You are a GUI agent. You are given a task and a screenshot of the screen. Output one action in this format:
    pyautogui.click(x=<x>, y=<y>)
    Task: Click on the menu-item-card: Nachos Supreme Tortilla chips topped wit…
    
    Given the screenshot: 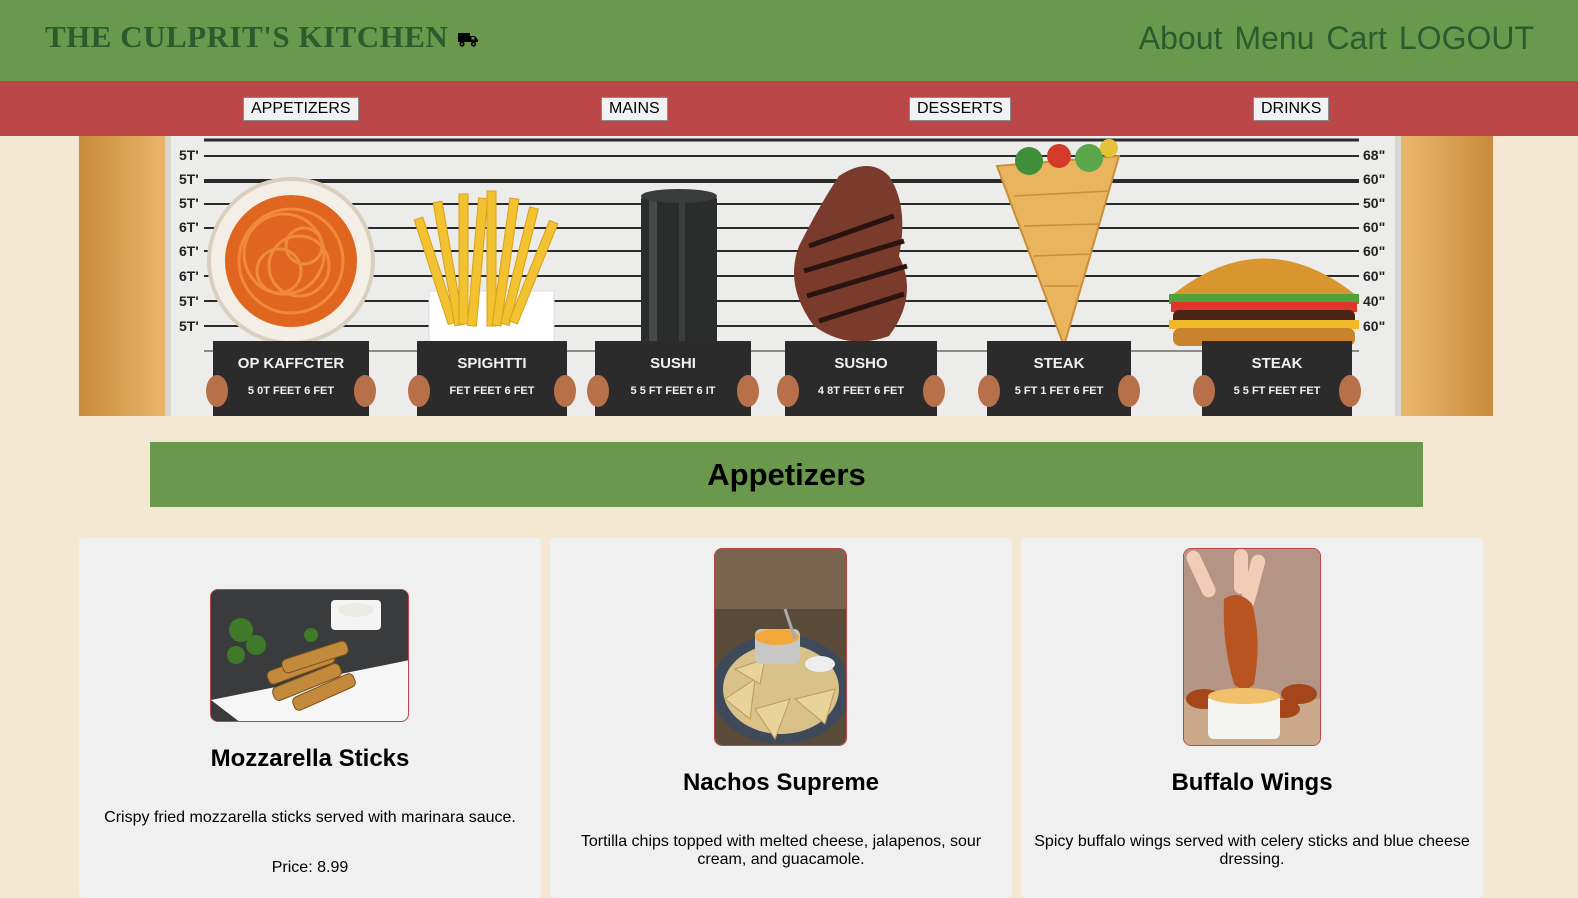 What is the action you would take?
    pyautogui.click(x=781, y=718)
    